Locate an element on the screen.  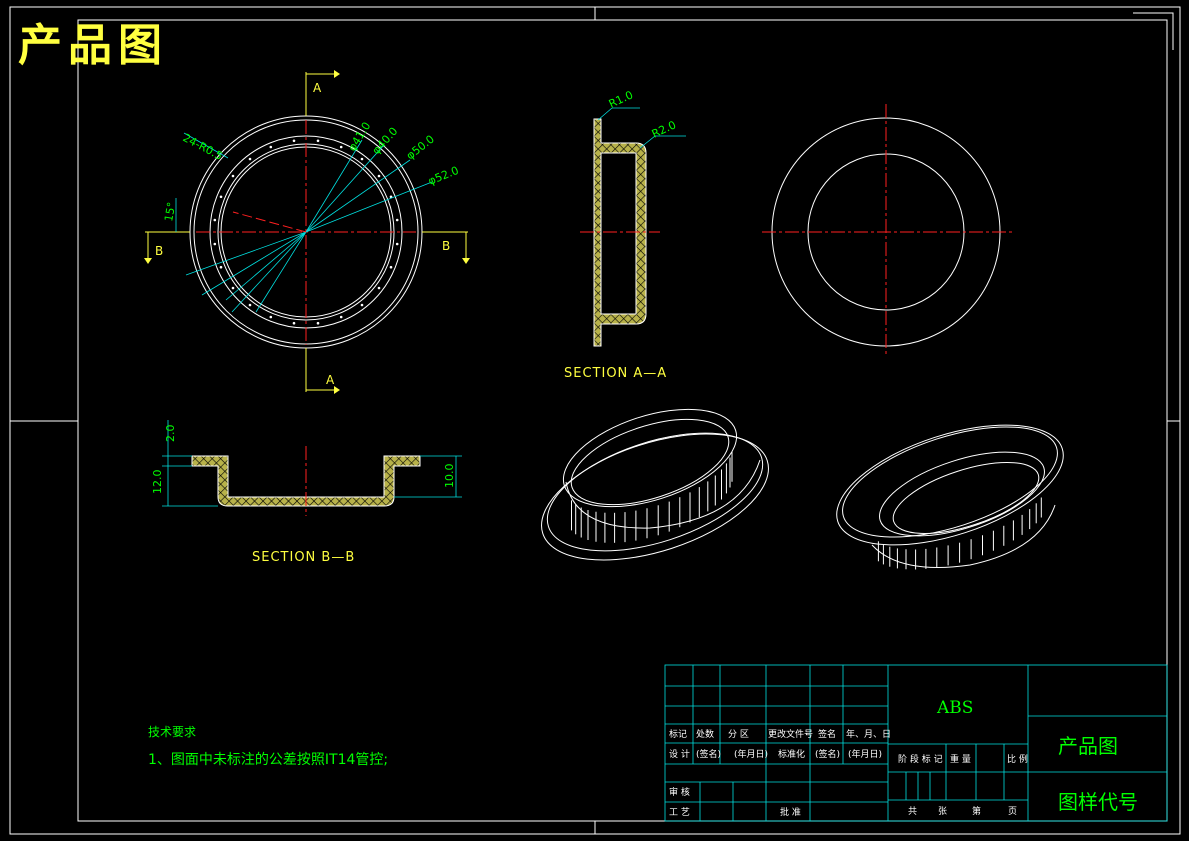
iso-view-top is located at coordinates (655, 484).